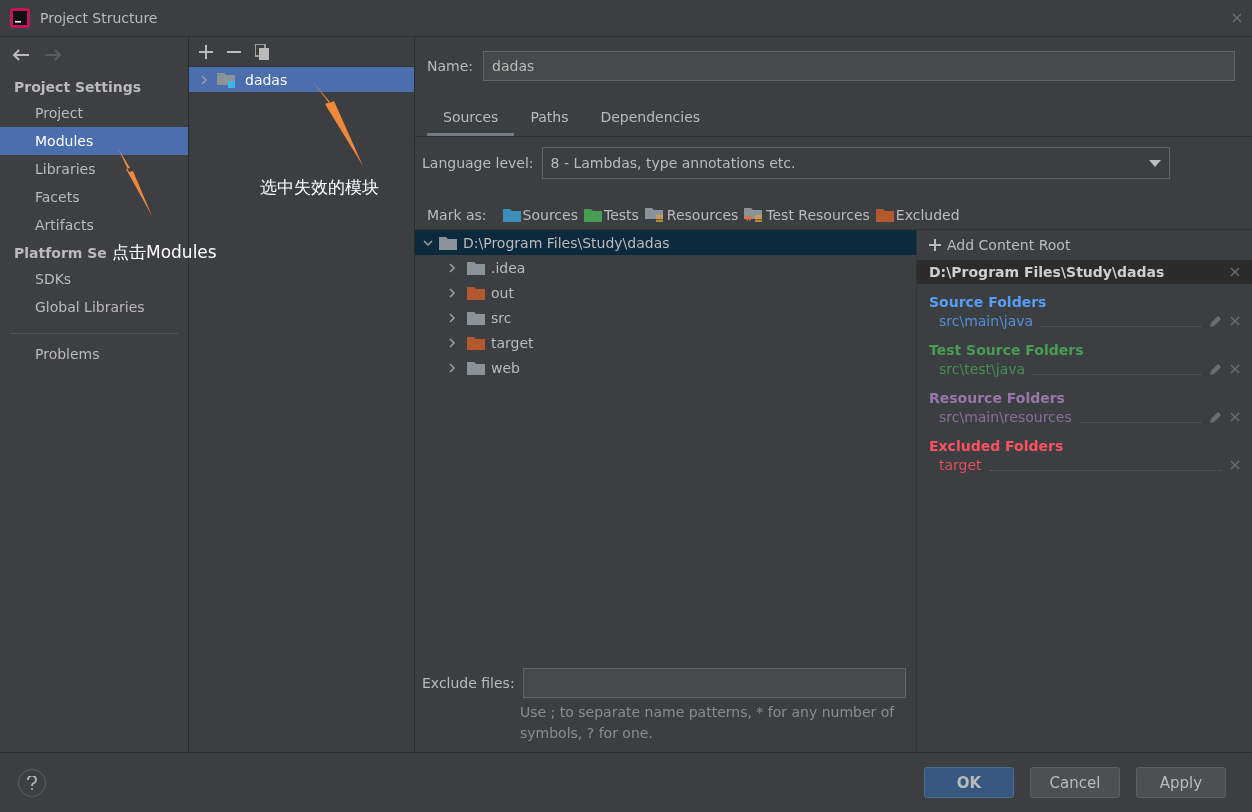 This screenshot has height=812, width=1252. I want to click on sidebar-item: Facets, so click(94, 197).